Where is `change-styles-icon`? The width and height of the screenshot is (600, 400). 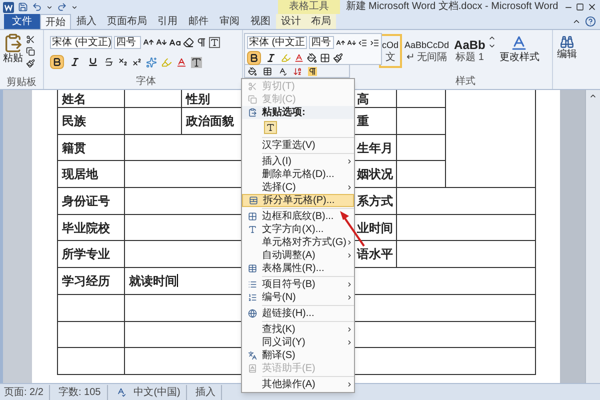
change-styles-icon is located at coordinates (519, 43).